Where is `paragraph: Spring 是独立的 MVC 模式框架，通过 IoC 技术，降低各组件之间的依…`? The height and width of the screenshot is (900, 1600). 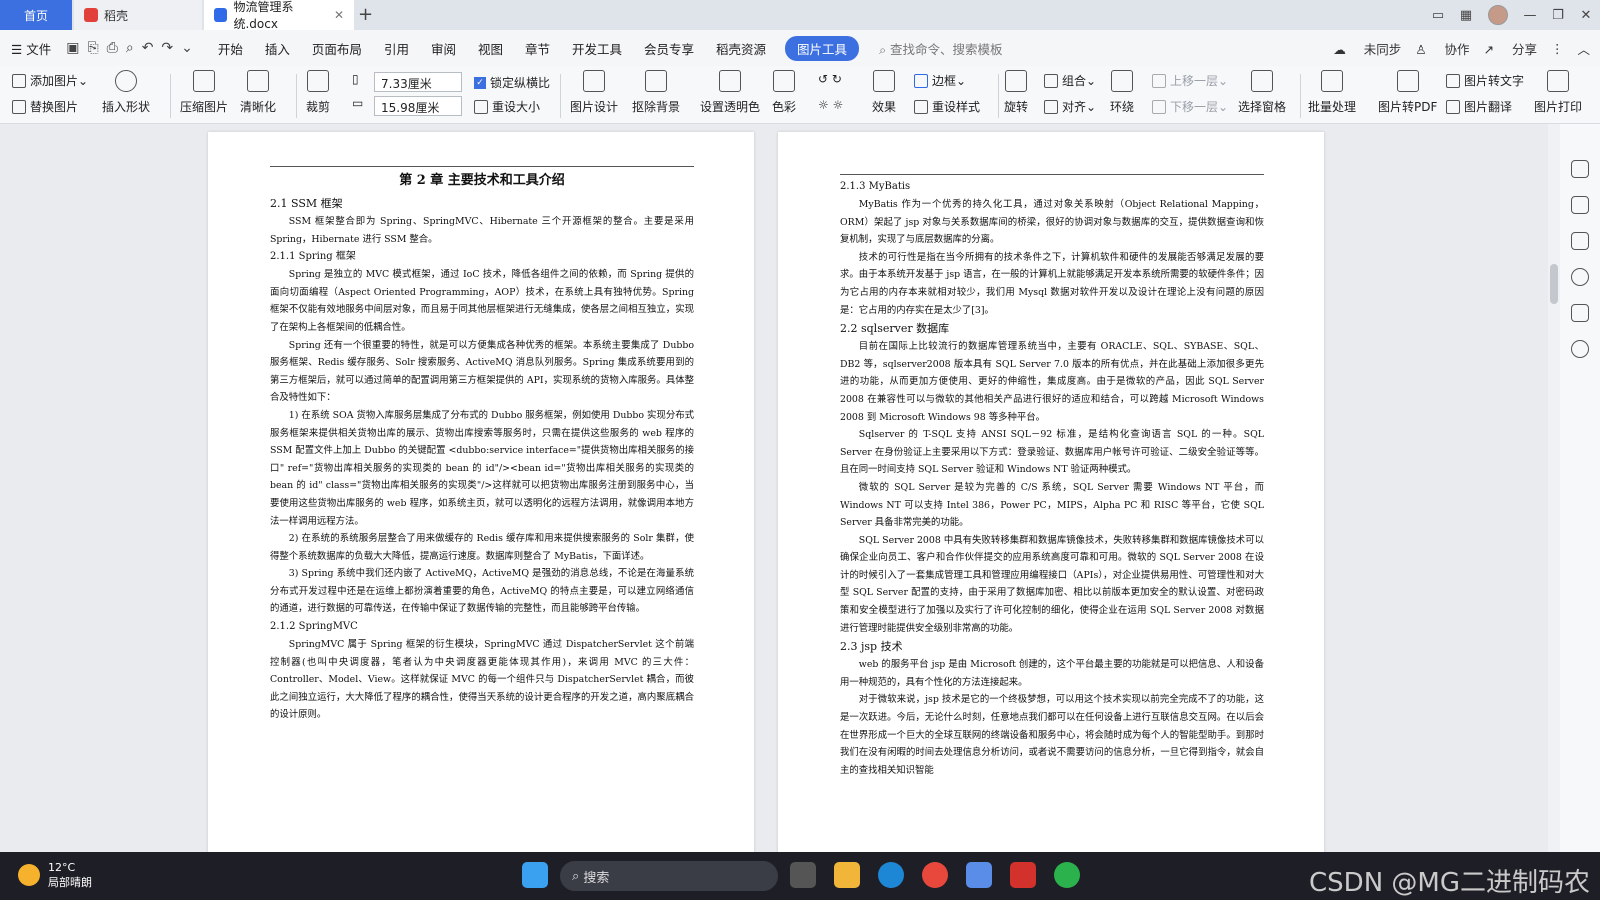 paragraph: Spring 是独立的 MVC 模式框架，通过 IoC 技术，降低各组件之间的依… is located at coordinates (482, 301).